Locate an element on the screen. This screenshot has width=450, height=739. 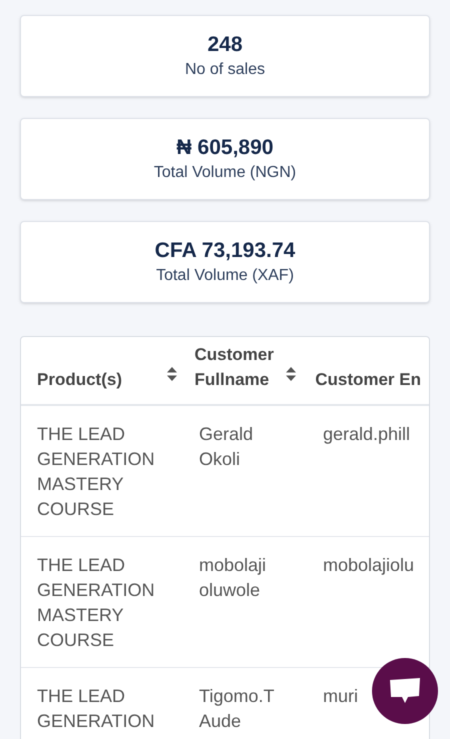
table-cell-text: mobolaji oluwole is located at coordinates (233, 578).